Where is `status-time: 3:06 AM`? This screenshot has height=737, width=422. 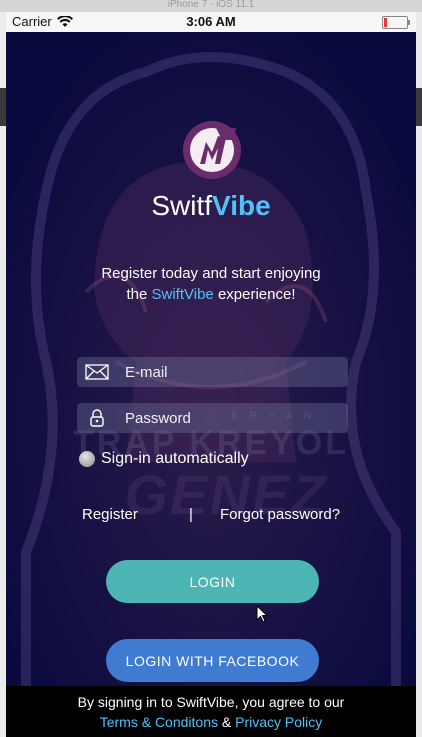
status-time: 3:06 AM is located at coordinates (211, 21).